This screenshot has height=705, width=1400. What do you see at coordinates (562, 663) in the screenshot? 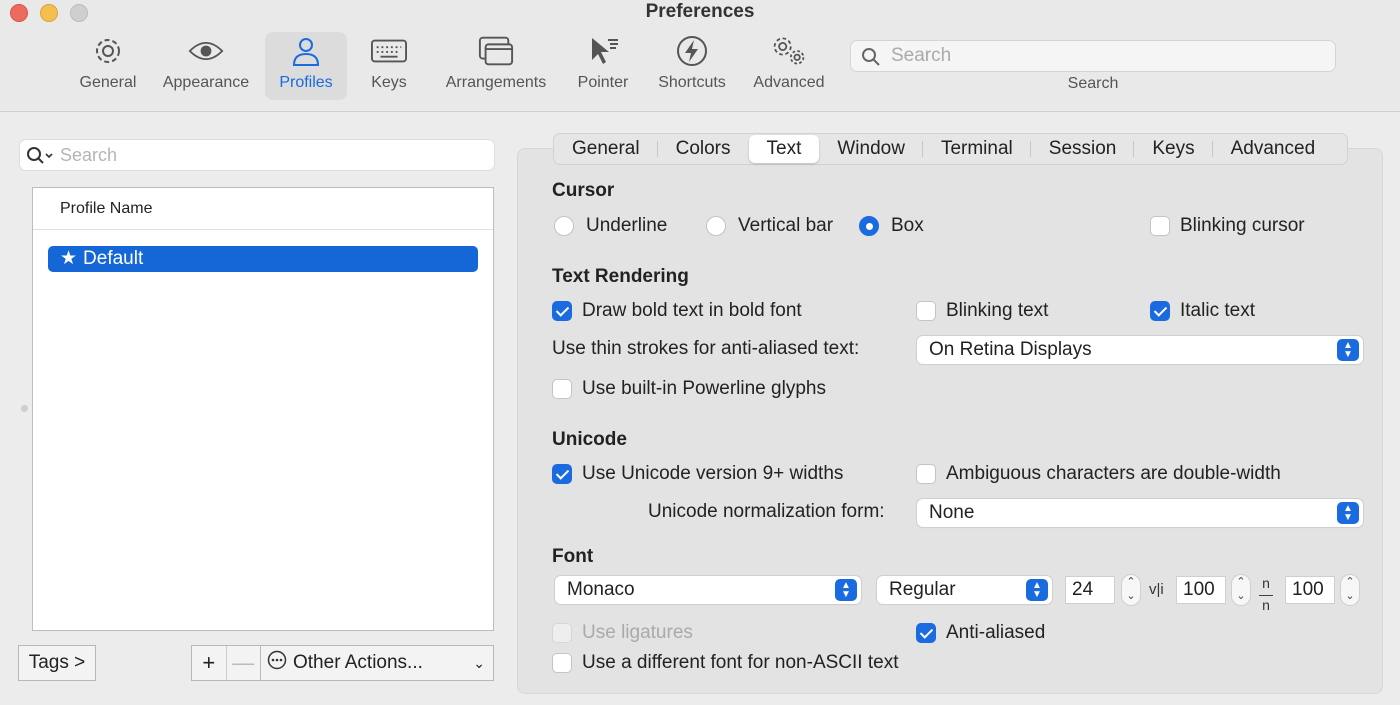
I see `nonascii-font-checkbox` at bounding box center [562, 663].